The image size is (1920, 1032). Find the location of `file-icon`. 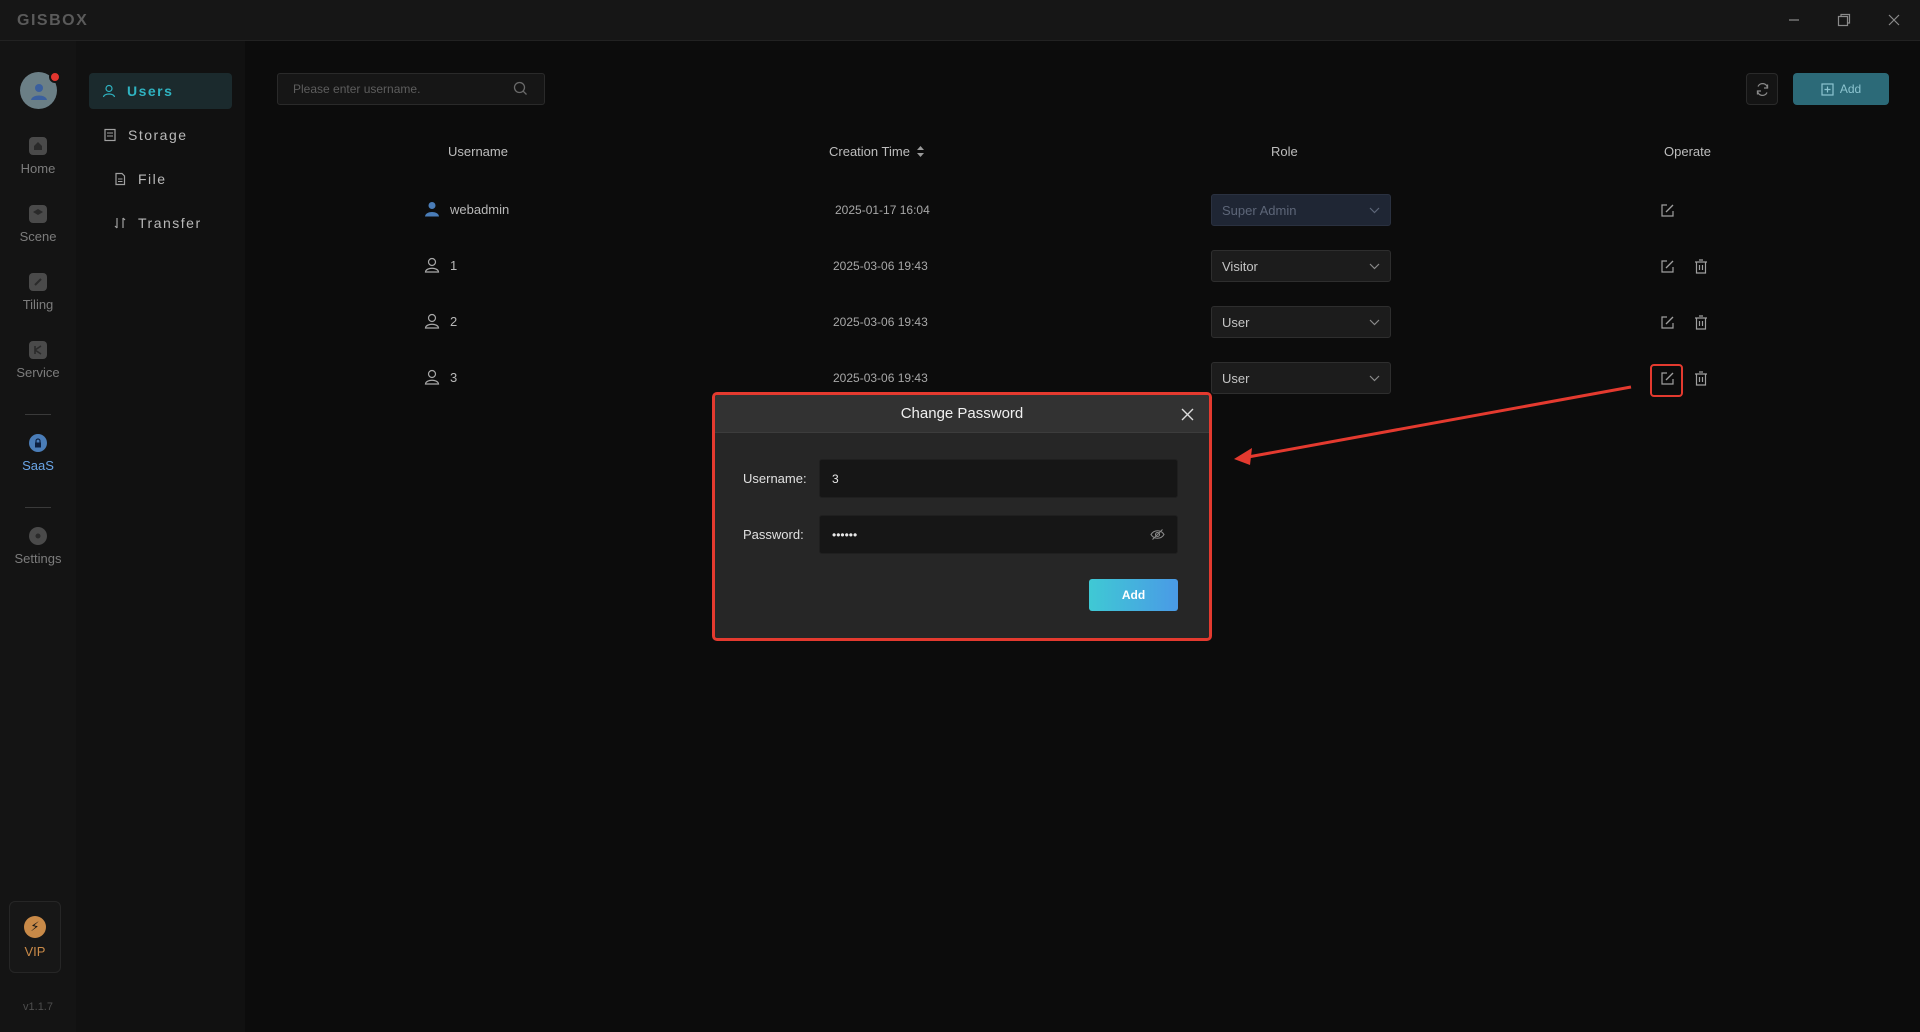

file-icon is located at coordinates (120, 179).